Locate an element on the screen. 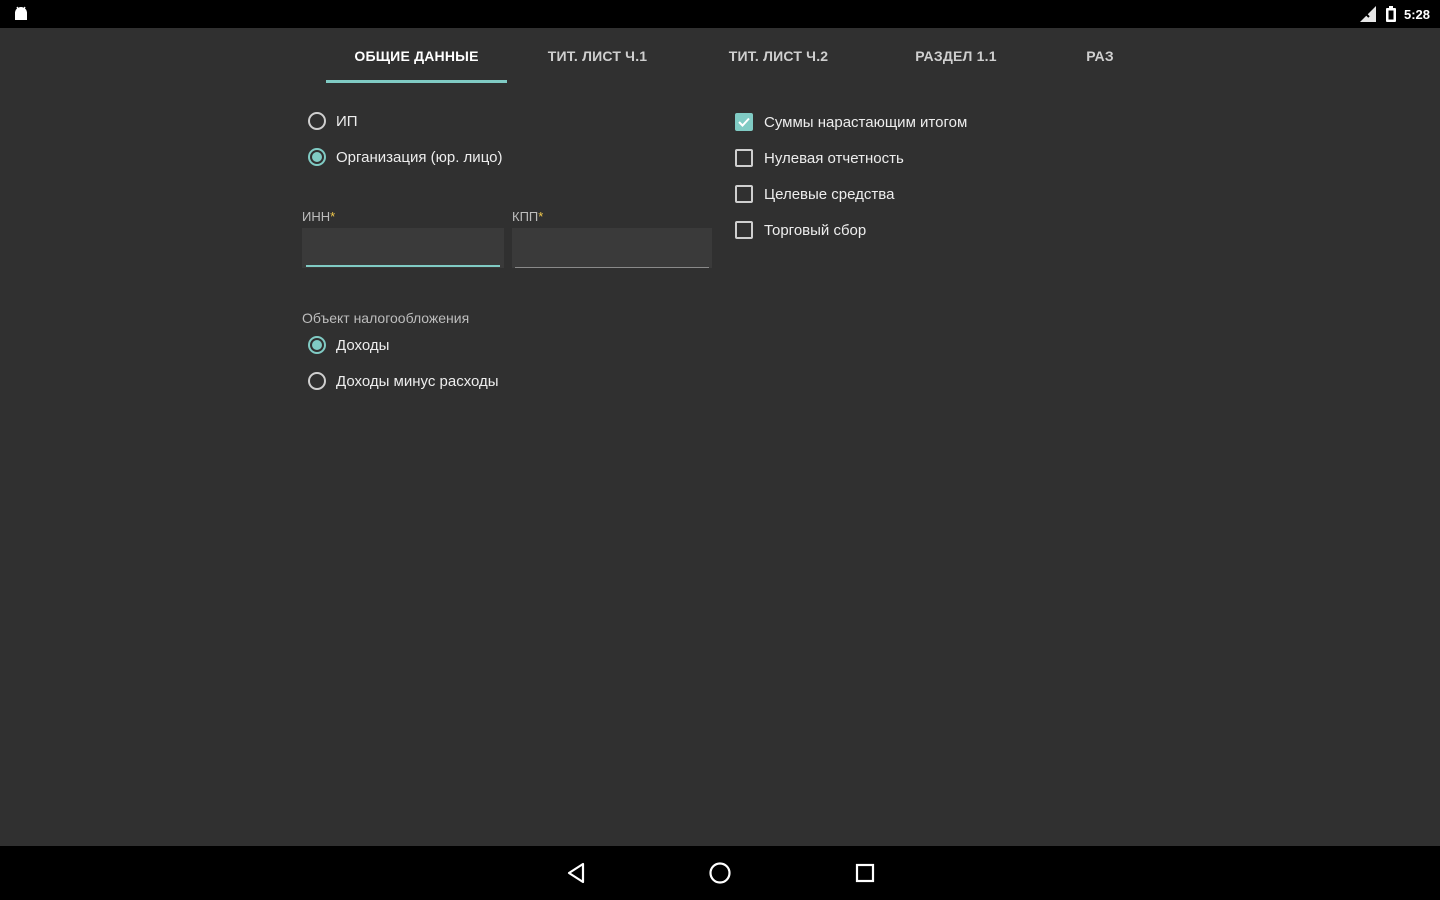  radio-organization-label: Организация (юр. лицо) is located at coordinates (419, 157).